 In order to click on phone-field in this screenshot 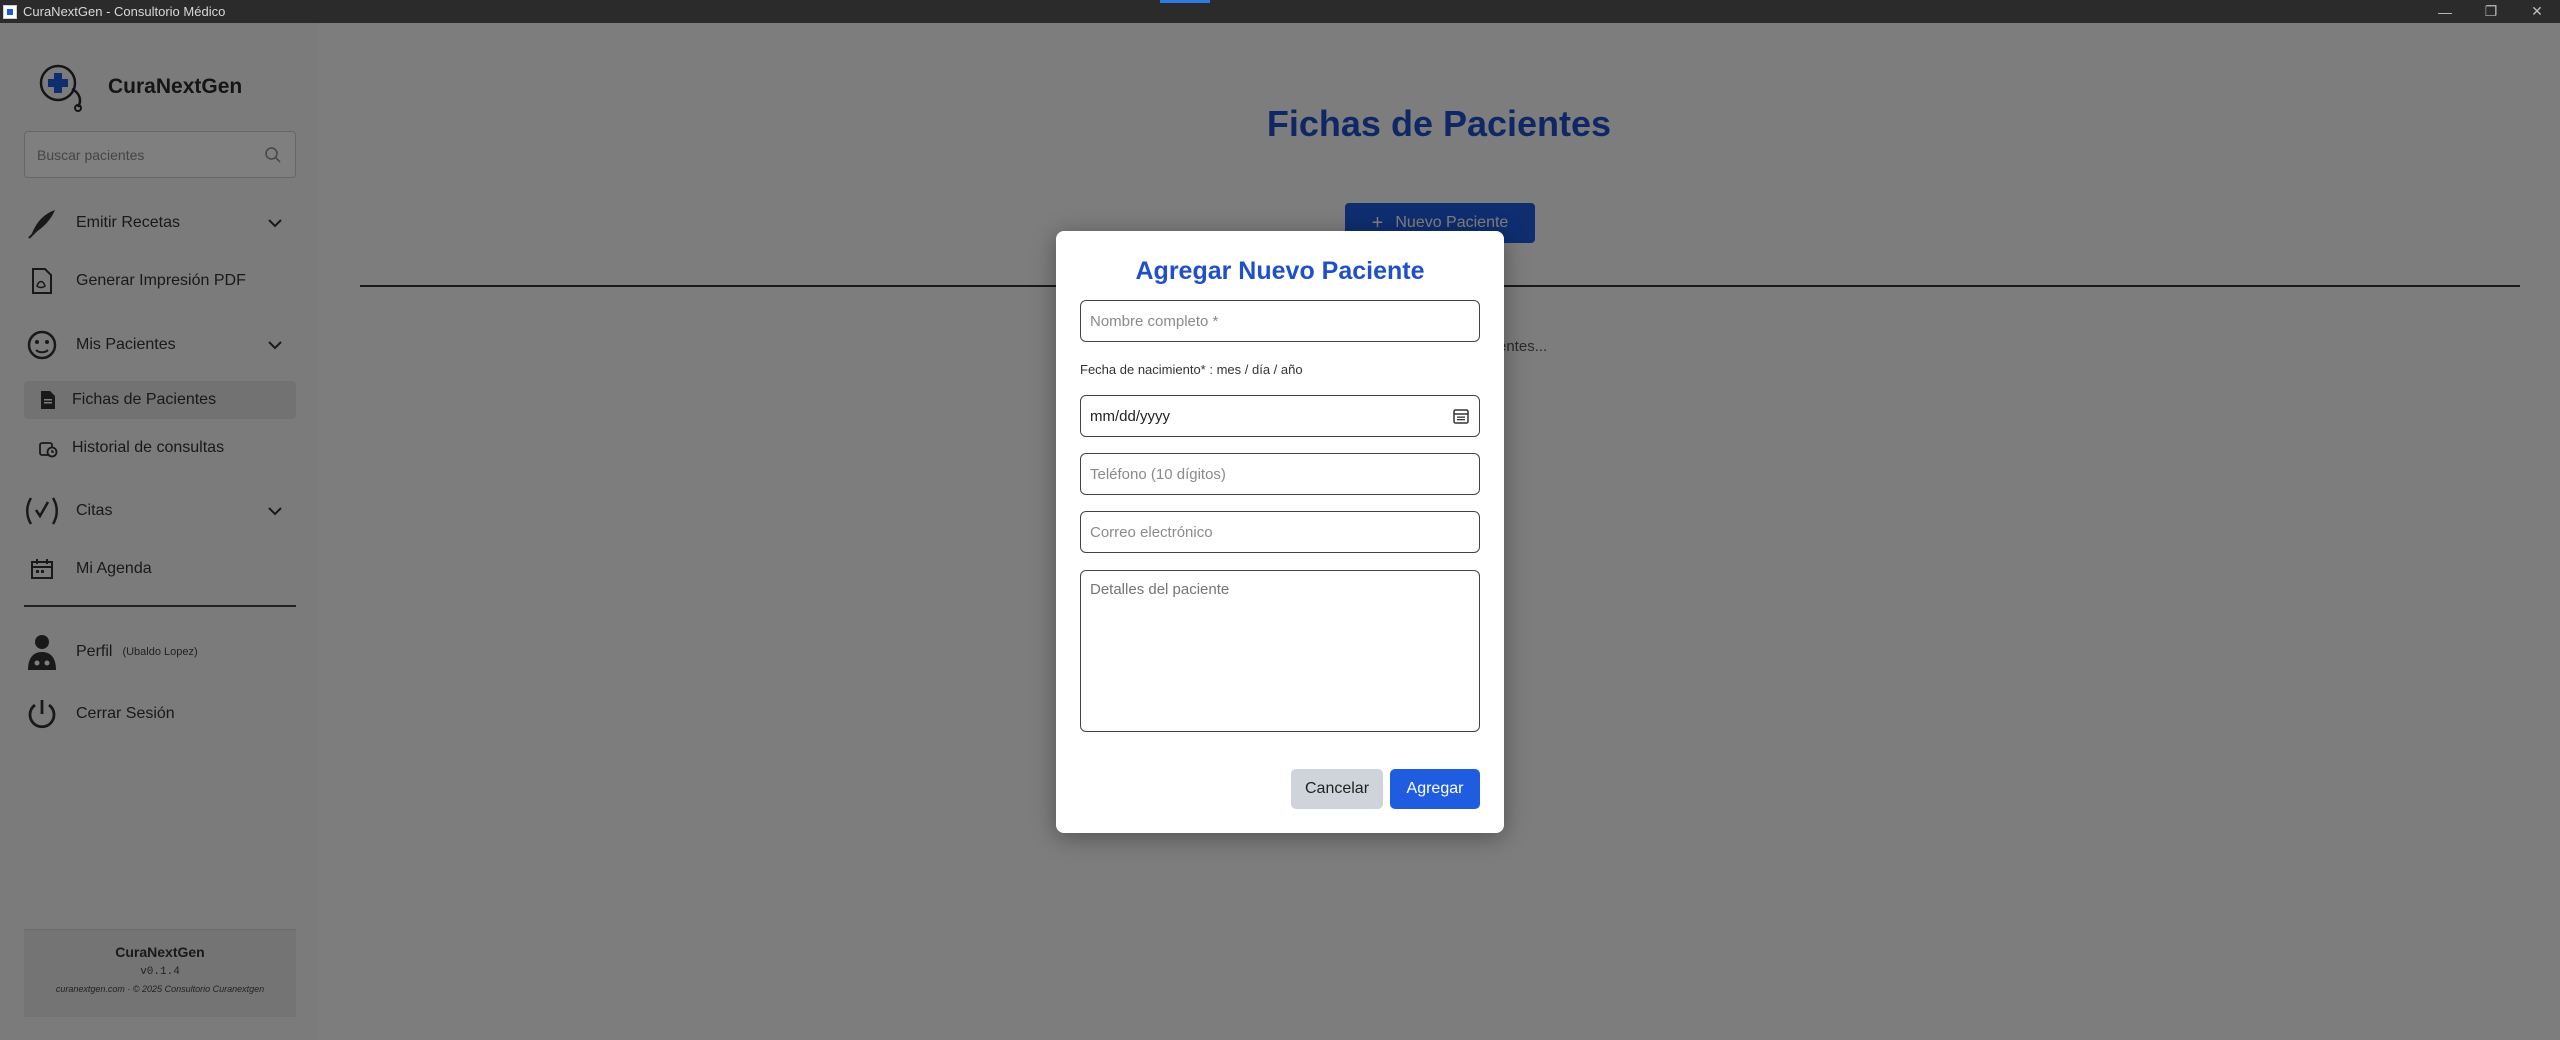, I will do `click(1280, 474)`.